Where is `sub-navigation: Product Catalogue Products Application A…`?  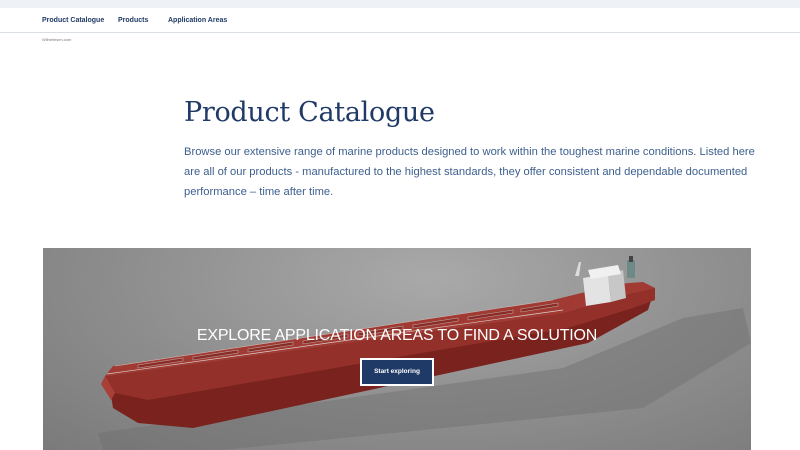 sub-navigation: Product Catalogue Products Application A… is located at coordinates (400, 20).